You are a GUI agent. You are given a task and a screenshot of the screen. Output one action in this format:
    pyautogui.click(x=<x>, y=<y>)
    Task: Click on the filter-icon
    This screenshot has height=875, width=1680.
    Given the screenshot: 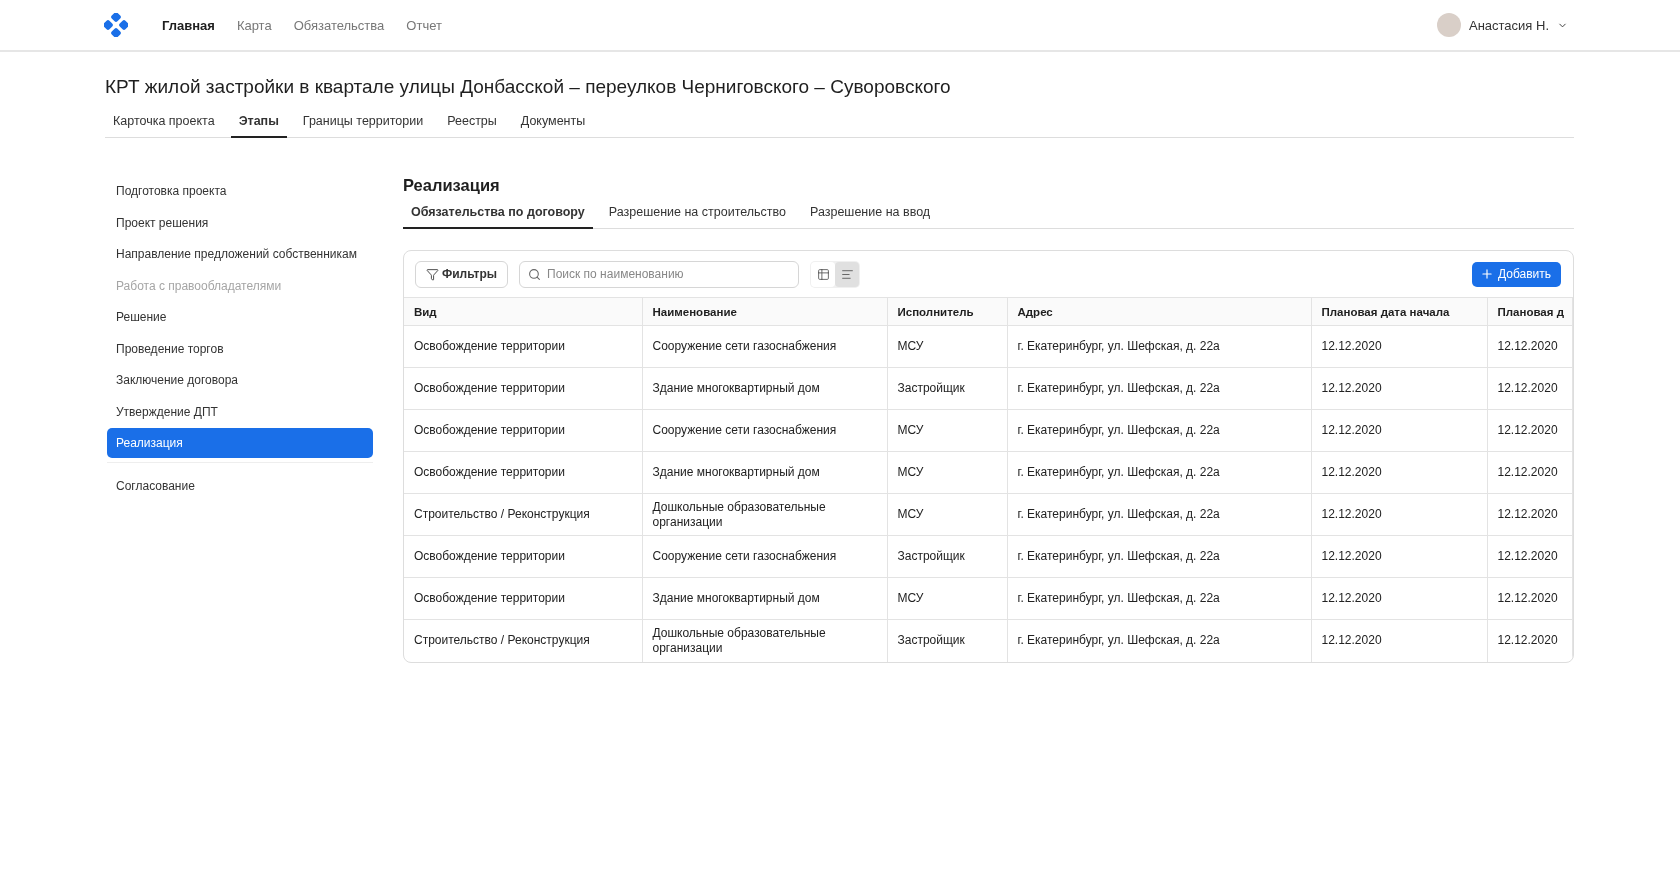 What is the action you would take?
    pyautogui.click(x=432, y=274)
    